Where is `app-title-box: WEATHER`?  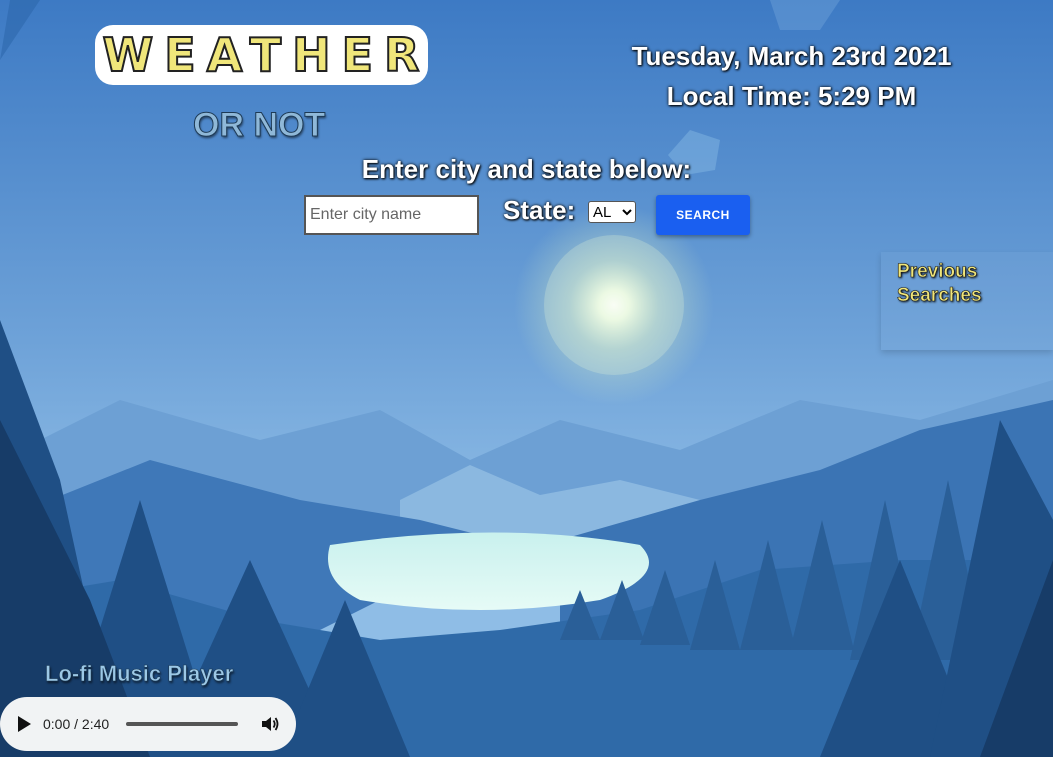 app-title-box: WEATHER is located at coordinates (261, 55).